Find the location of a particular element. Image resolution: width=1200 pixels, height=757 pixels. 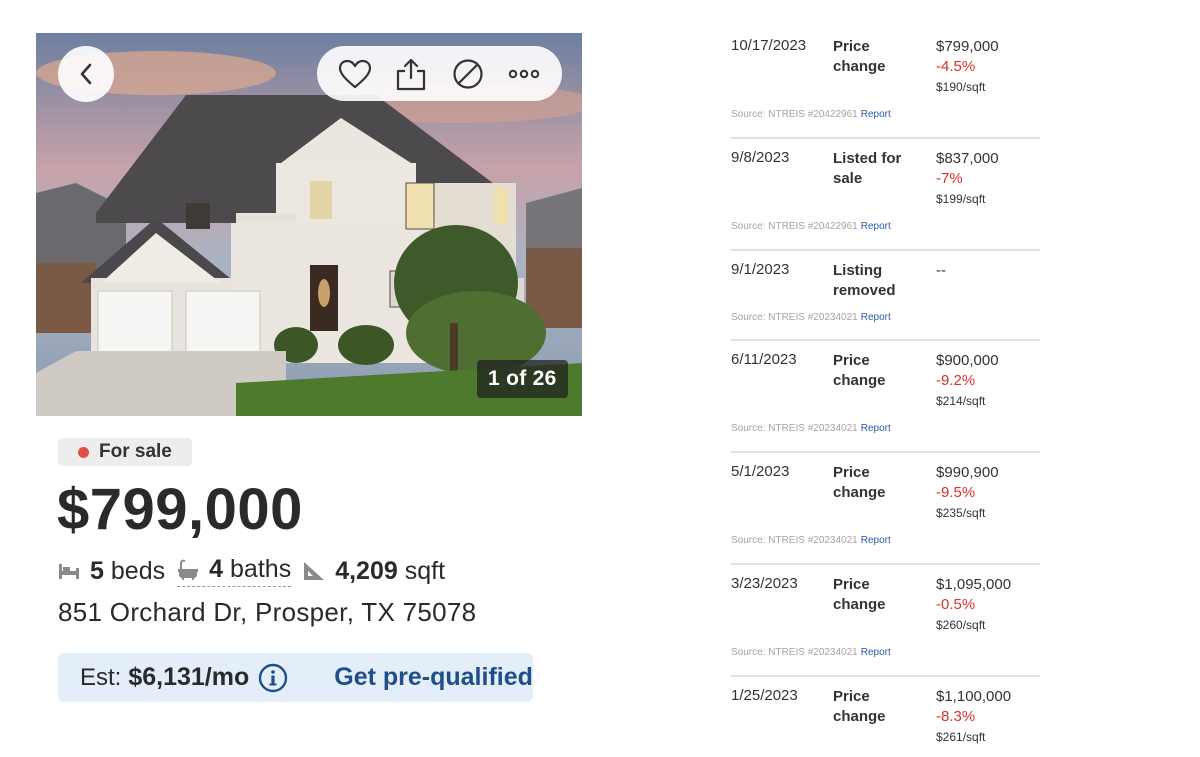

history-event: Listed for sale is located at coordinates (867, 168).